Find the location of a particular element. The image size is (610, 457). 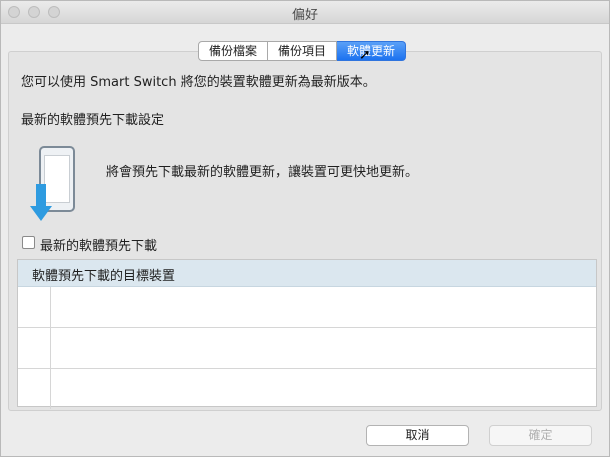

table-header-label: 軟體預先下載的目標裝置 is located at coordinates (104, 276).